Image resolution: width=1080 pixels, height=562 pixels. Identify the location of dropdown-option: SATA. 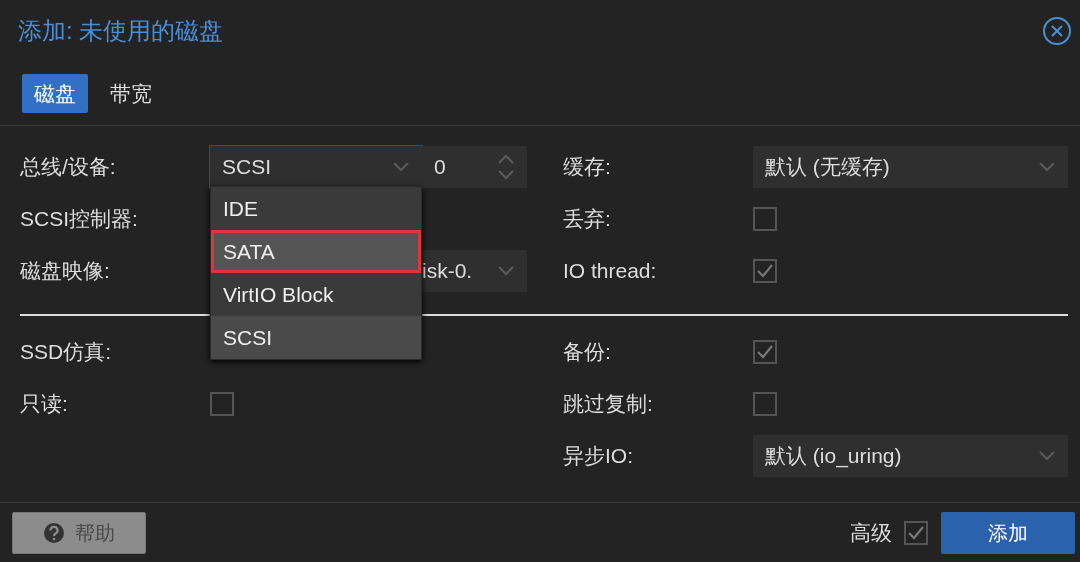
(316, 251).